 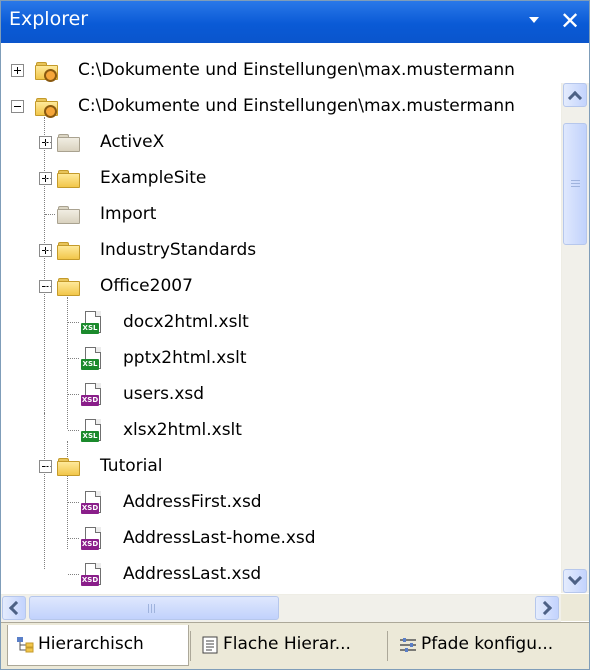 I want to click on scroll-up-button, so click(x=575, y=95).